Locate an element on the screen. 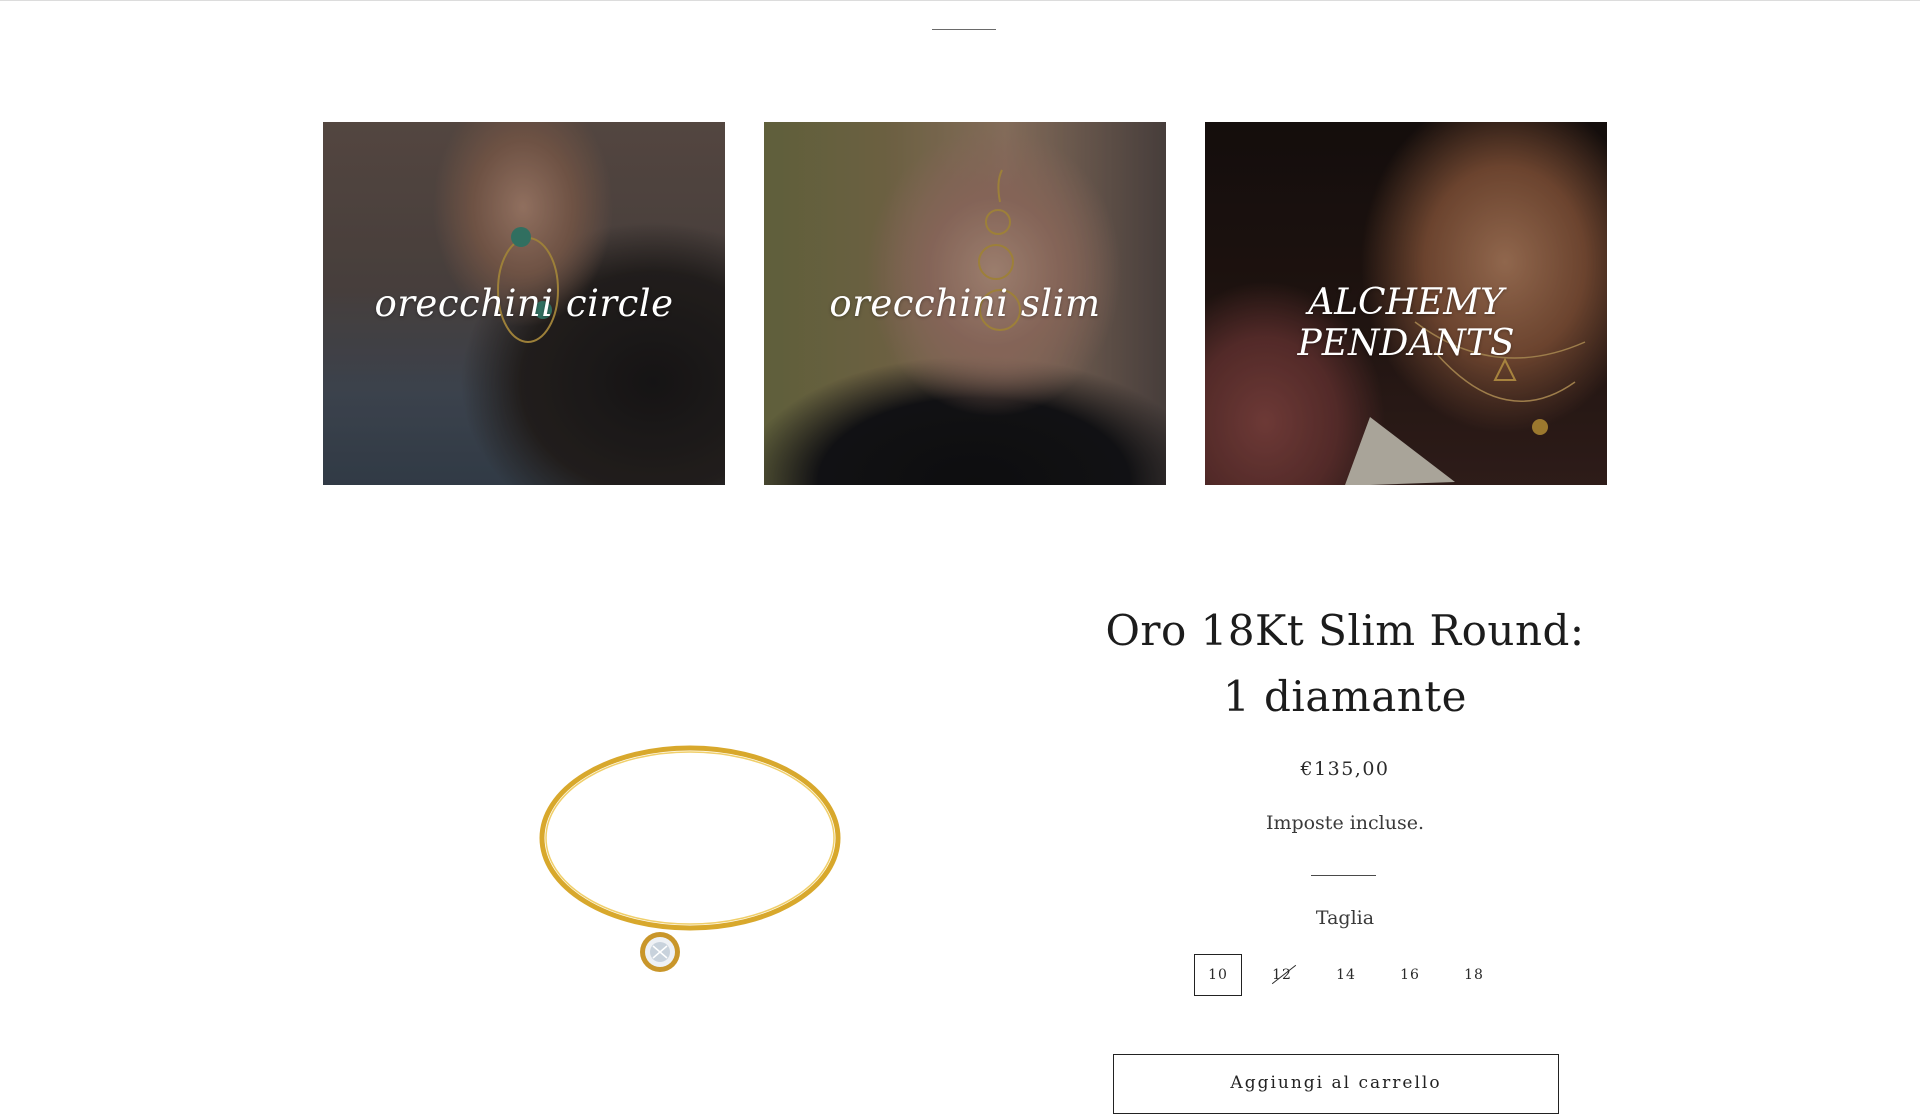 Image resolution: width=1920 pixels, height=1114 pixels. size-option-label: 16 is located at coordinates (1410, 975).